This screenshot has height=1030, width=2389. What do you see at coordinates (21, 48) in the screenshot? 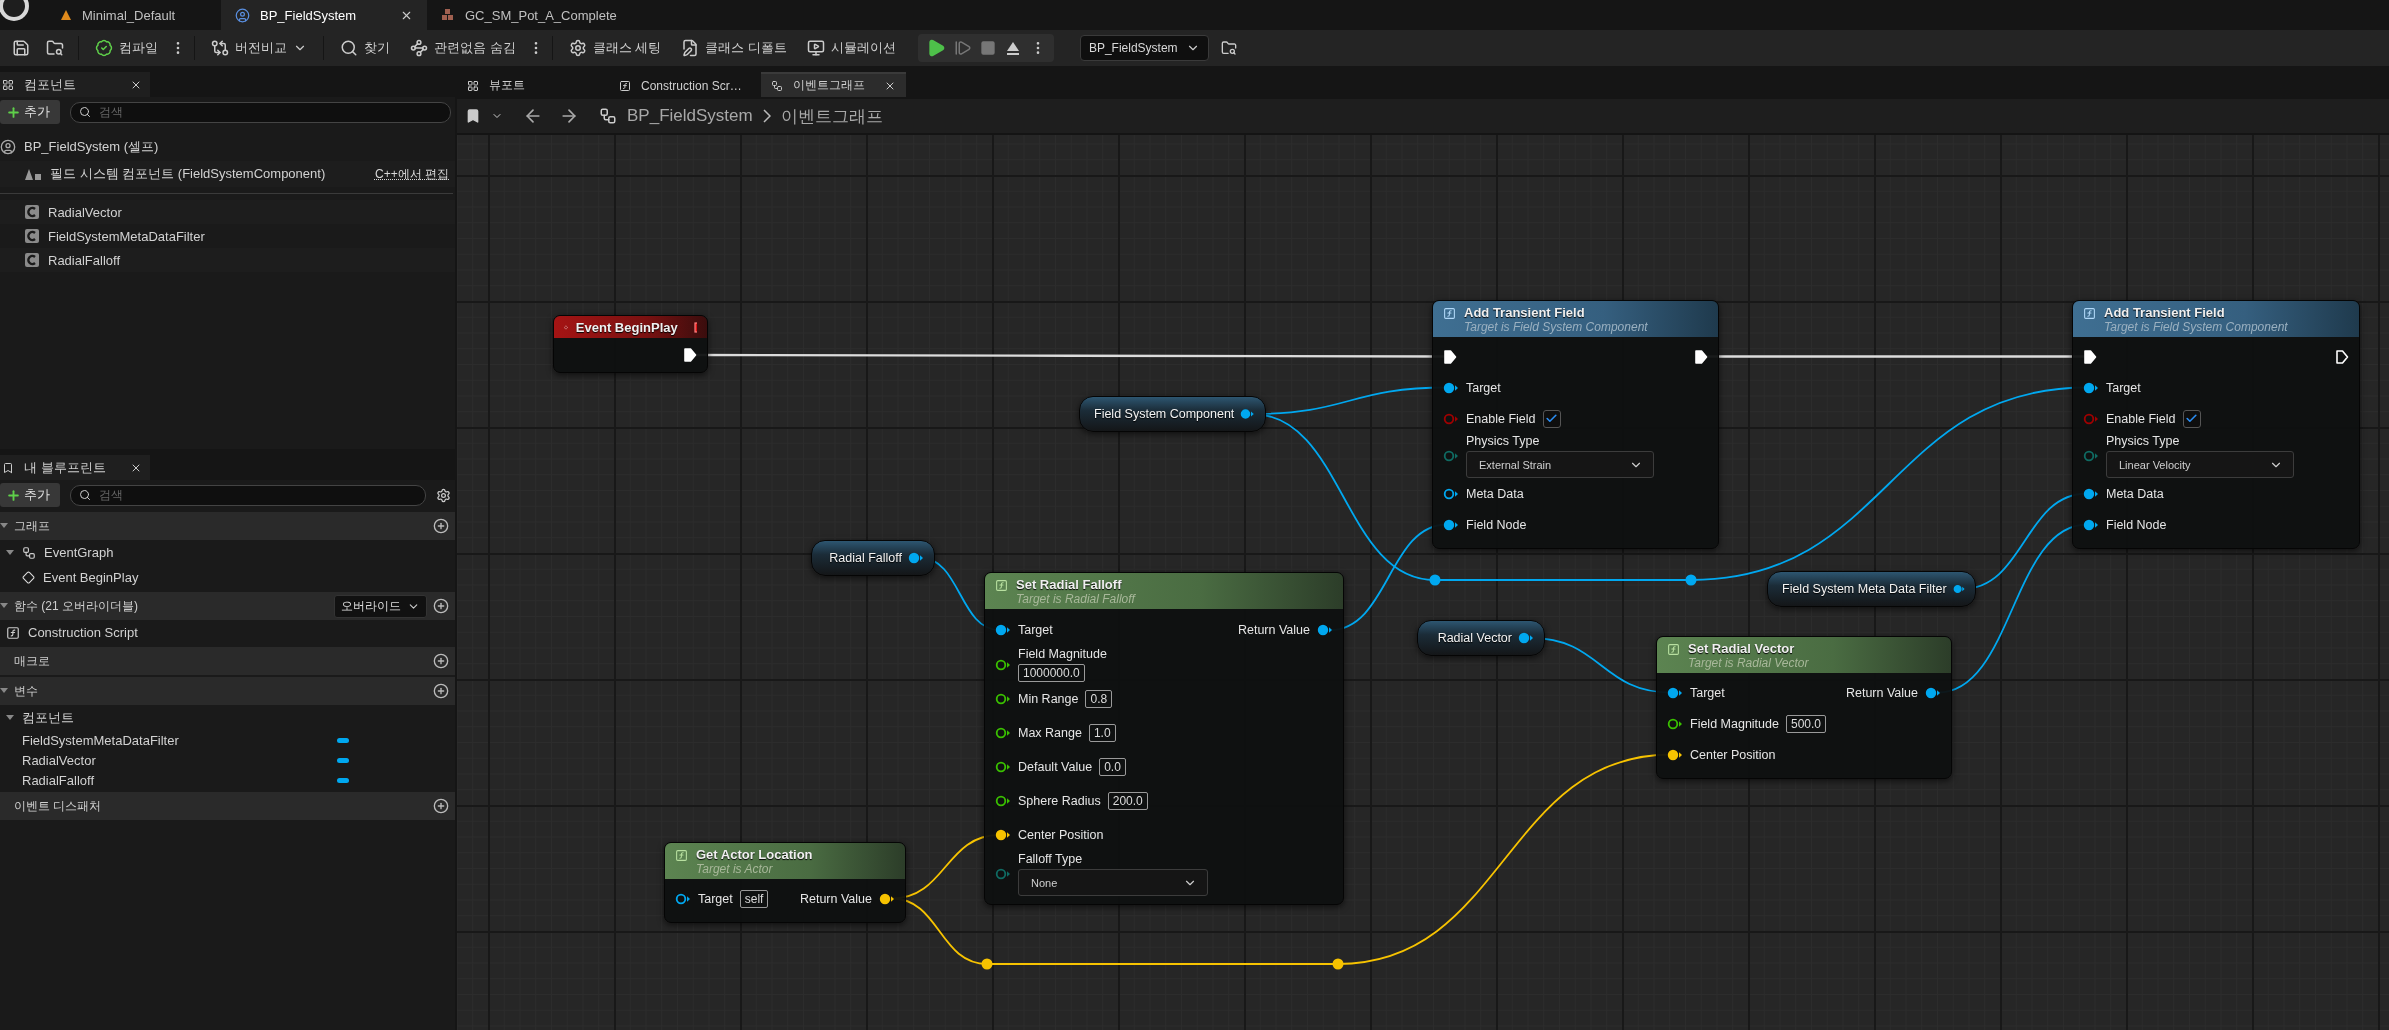
I see `save-icon` at bounding box center [21, 48].